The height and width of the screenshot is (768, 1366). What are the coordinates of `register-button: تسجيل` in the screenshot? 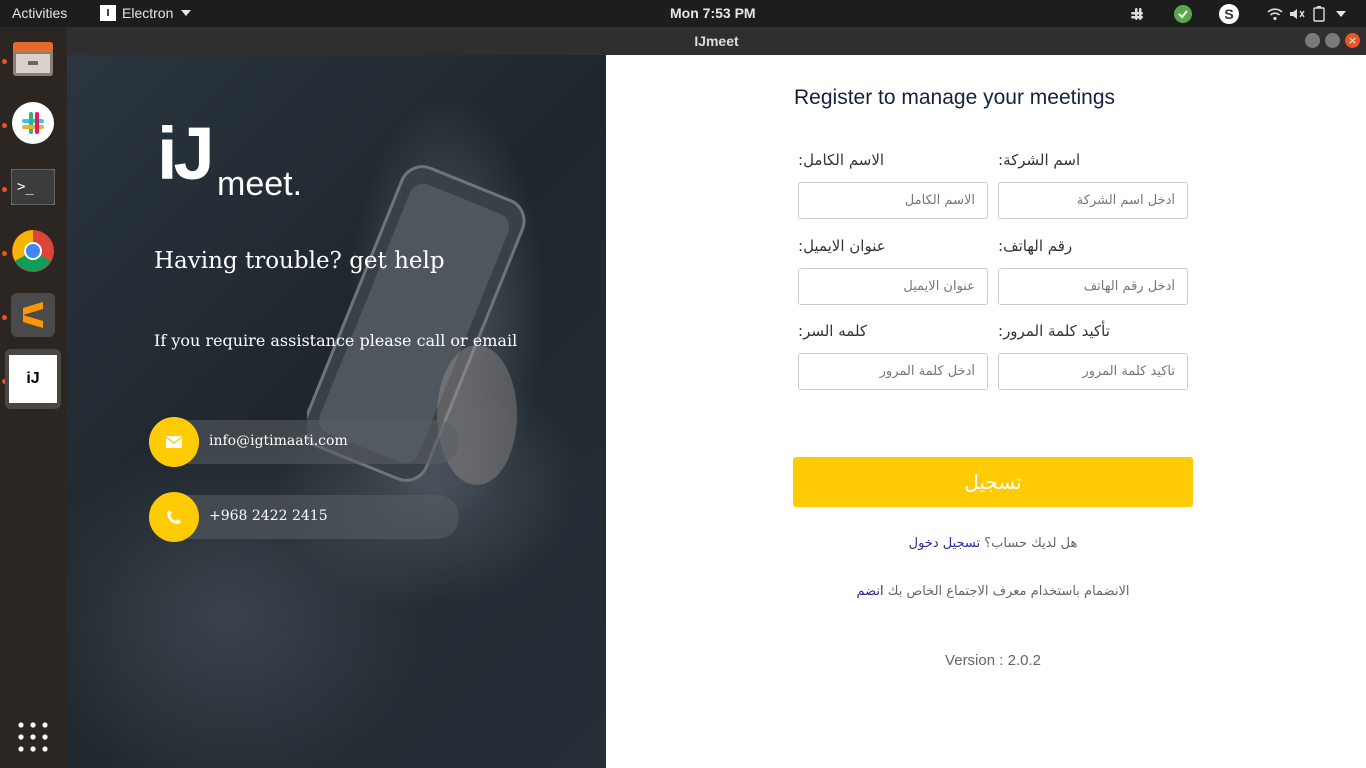 It's located at (993, 482).